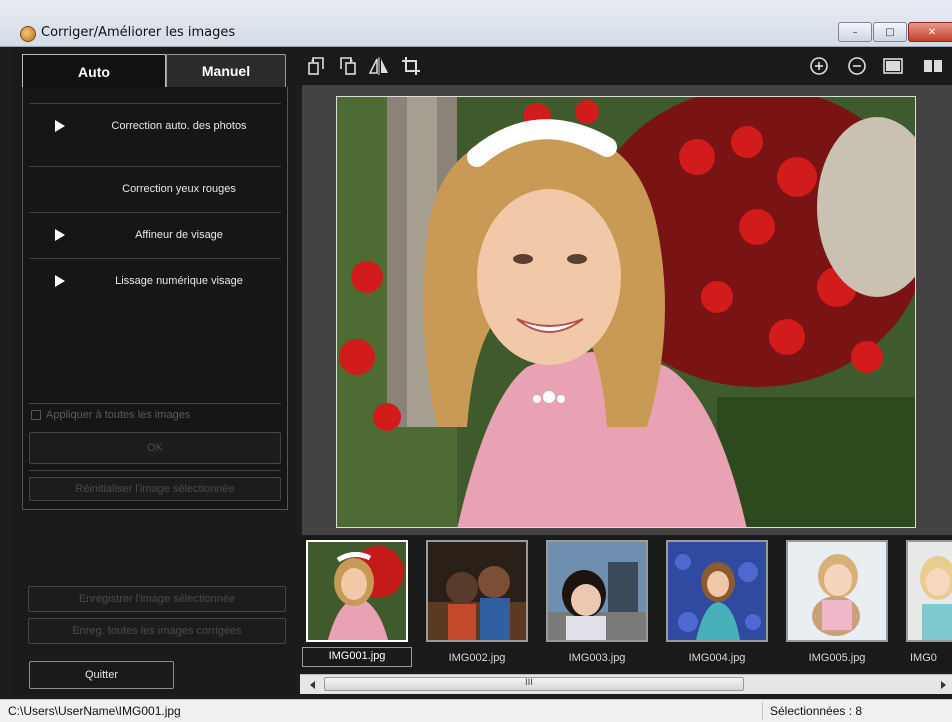 This screenshot has height=722, width=952. I want to click on scroll-left-icon, so click(312, 685).